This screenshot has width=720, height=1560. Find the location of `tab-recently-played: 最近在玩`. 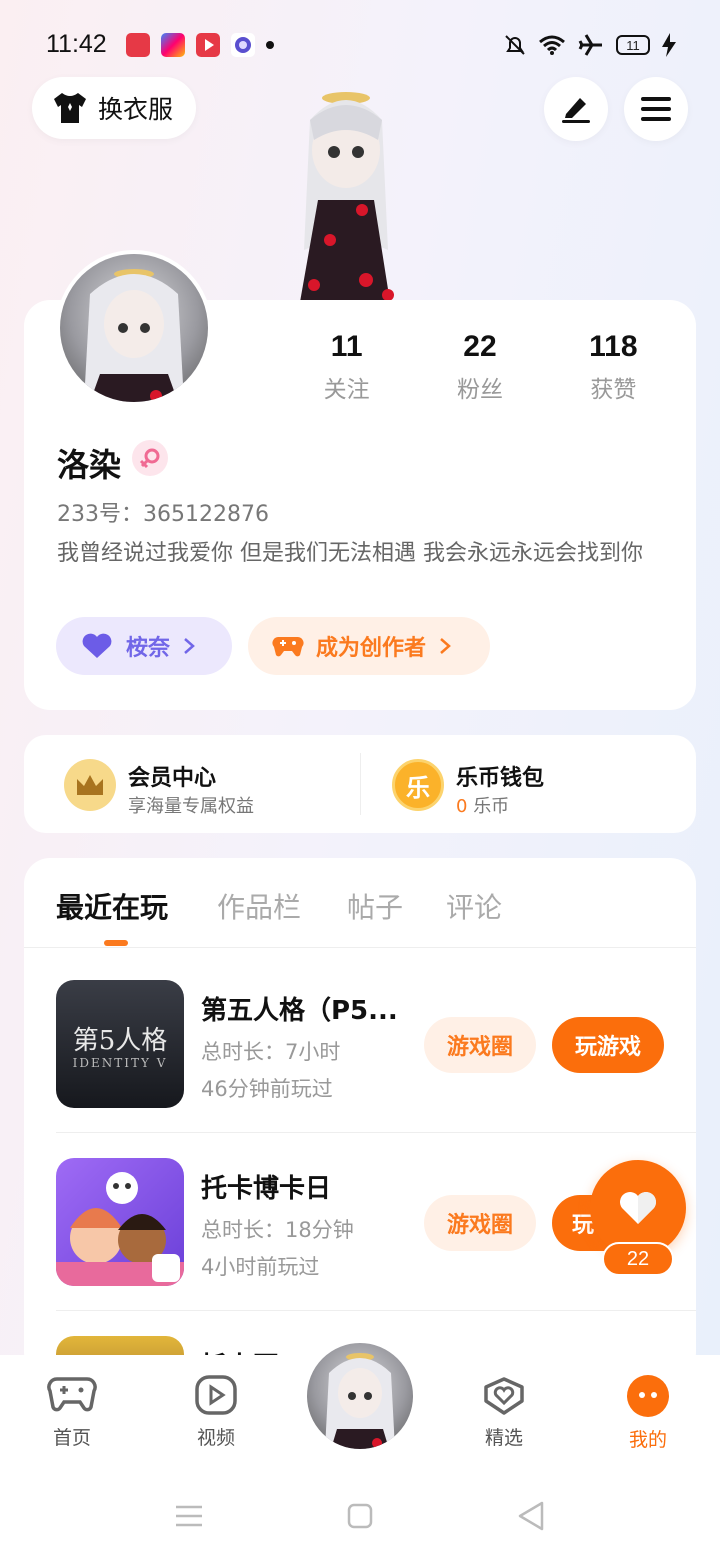

tab-recently-played: 最近在玩 is located at coordinates (112, 906).